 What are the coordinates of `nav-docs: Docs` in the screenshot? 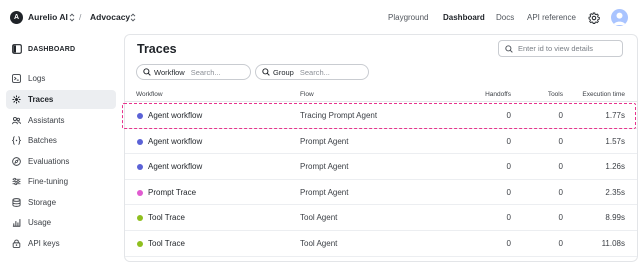 It's located at (505, 17).